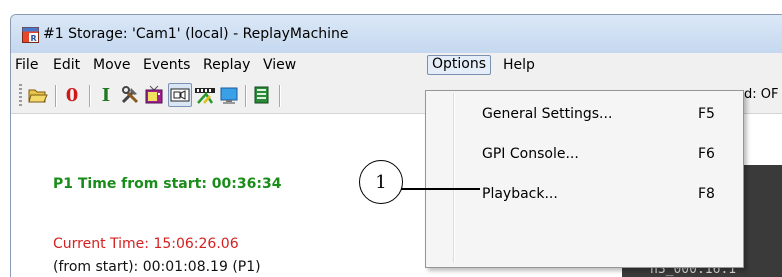 This screenshot has width=782, height=277. Describe the element at coordinates (706, 114) in the screenshot. I see `menu-item-shortcut: F5` at that location.